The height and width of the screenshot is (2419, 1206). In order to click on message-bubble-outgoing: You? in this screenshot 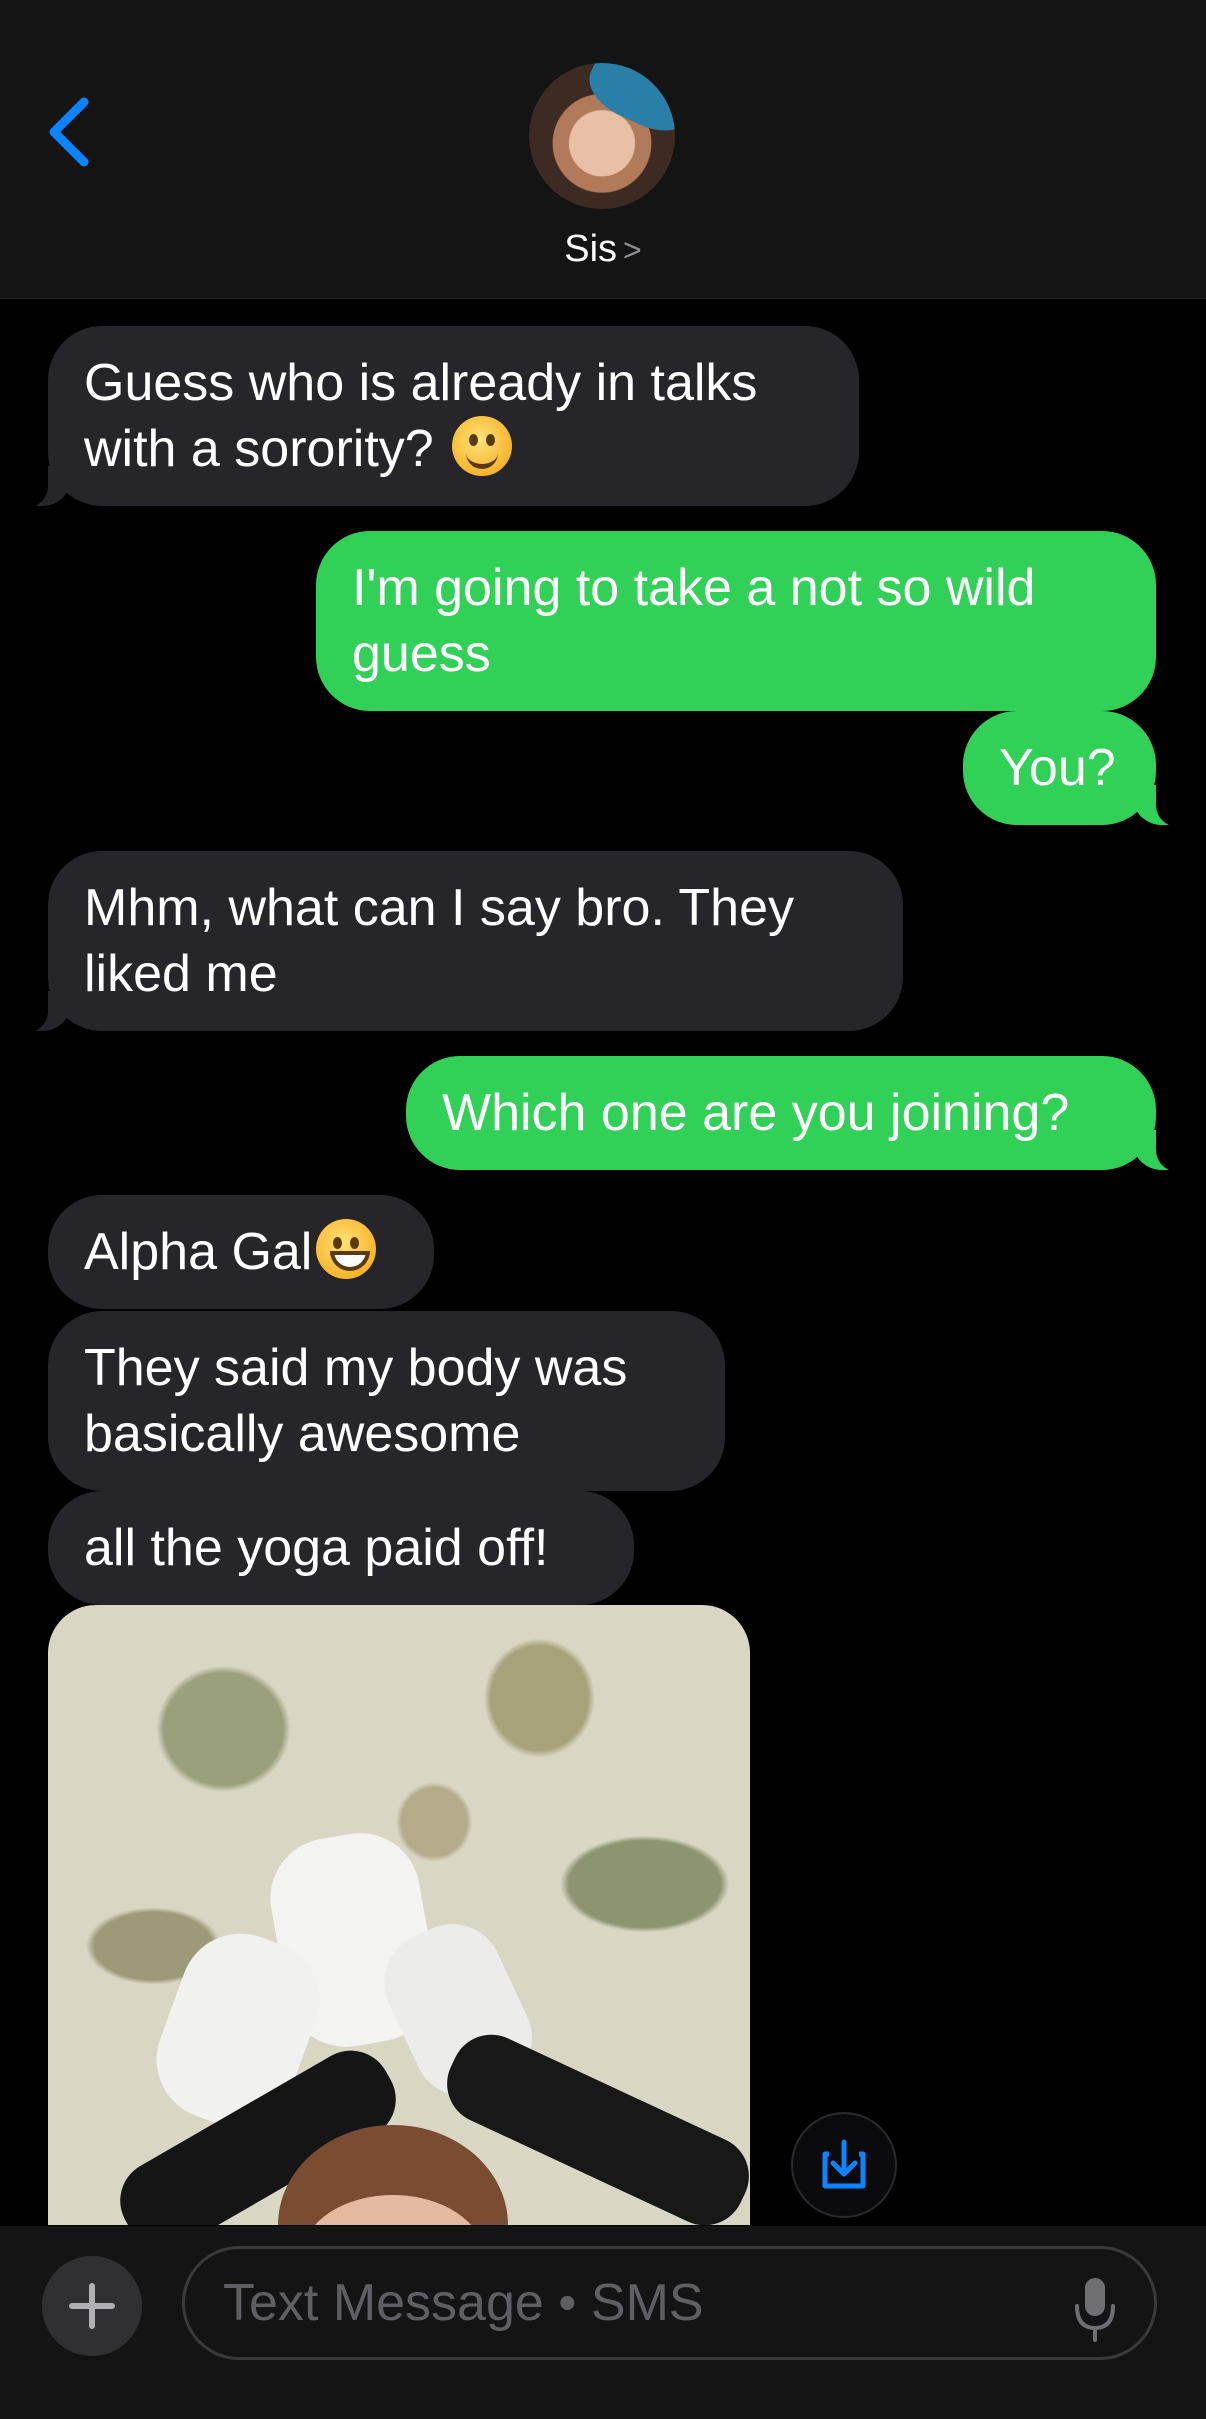, I will do `click(1076, 769)`.